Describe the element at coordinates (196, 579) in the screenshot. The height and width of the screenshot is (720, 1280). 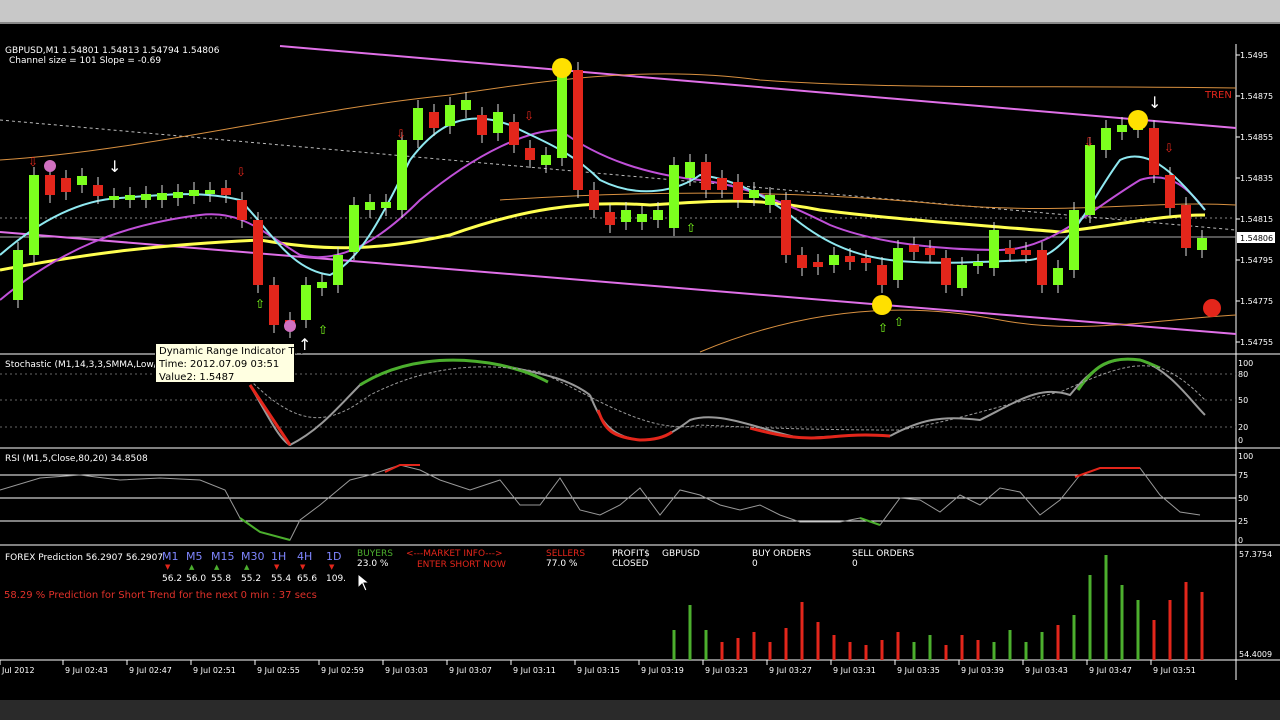
I see `timeframe-value: 56.0` at that location.